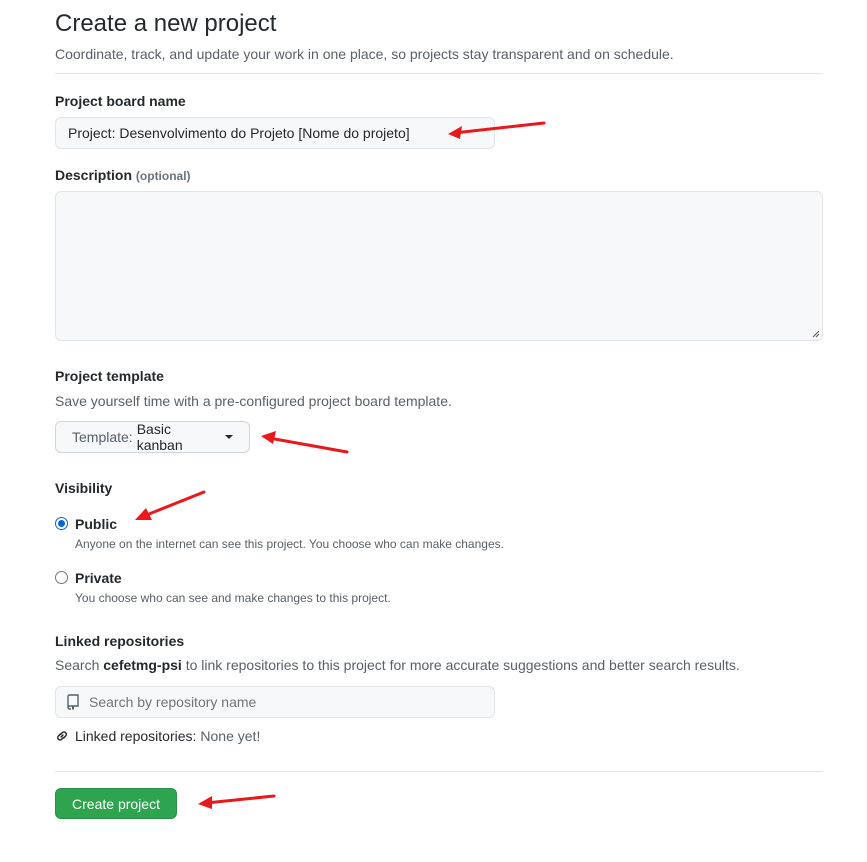 The height and width of the screenshot is (862, 867). What do you see at coordinates (94, 175) in the screenshot?
I see `description-label-text: Description` at bounding box center [94, 175].